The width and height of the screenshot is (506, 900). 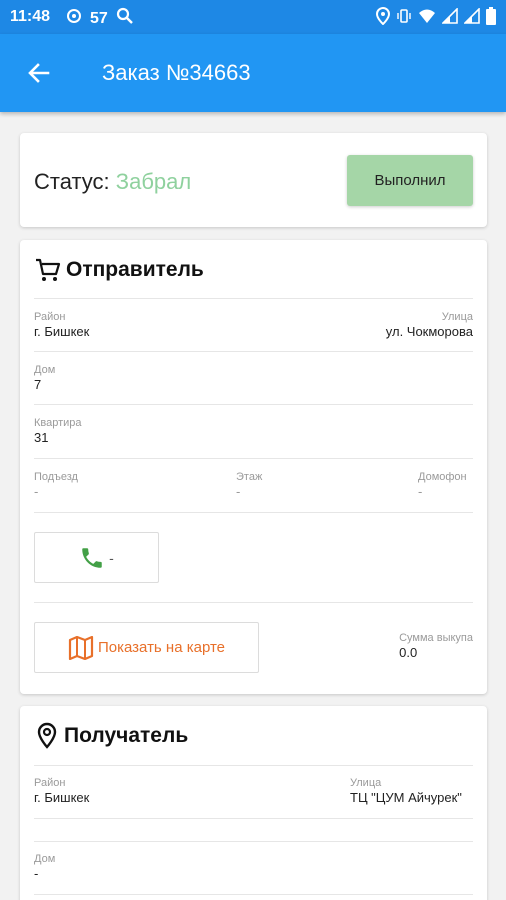 What do you see at coordinates (41, 437) in the screenshot?
I see `apartment-value: 31` at bounding box center [41, 437].